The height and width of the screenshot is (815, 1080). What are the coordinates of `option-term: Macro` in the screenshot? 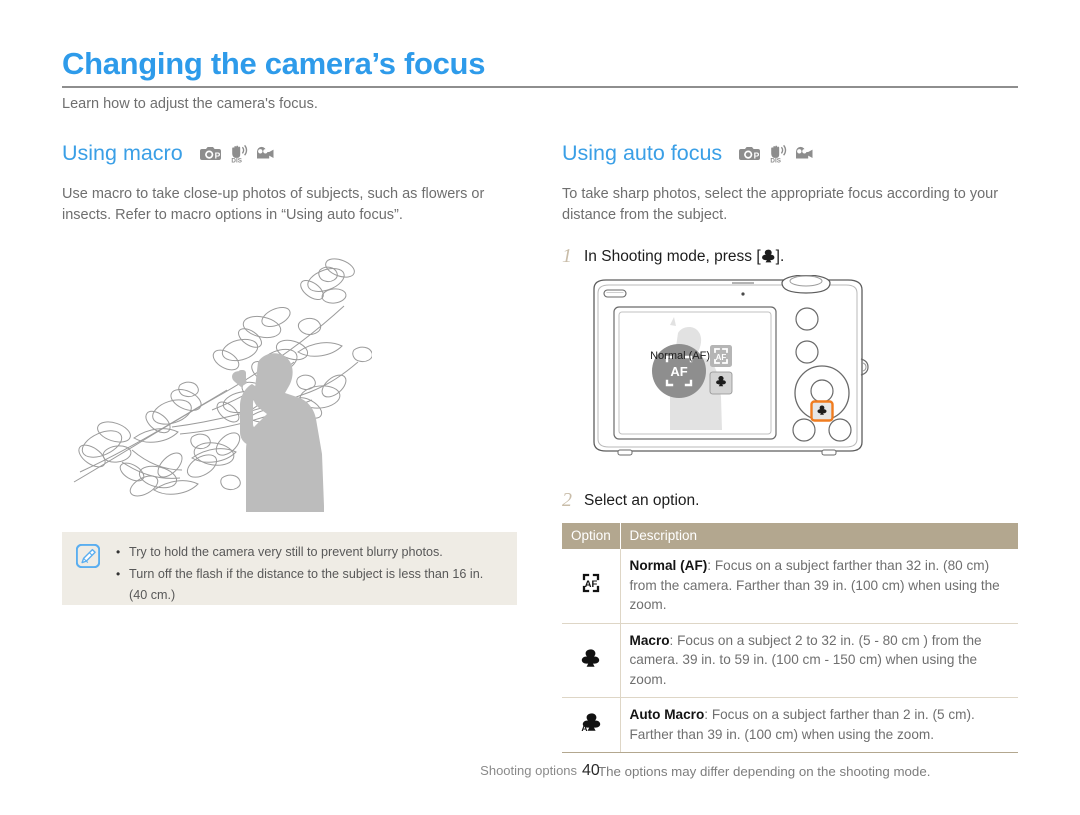 It's located at (649, 640).